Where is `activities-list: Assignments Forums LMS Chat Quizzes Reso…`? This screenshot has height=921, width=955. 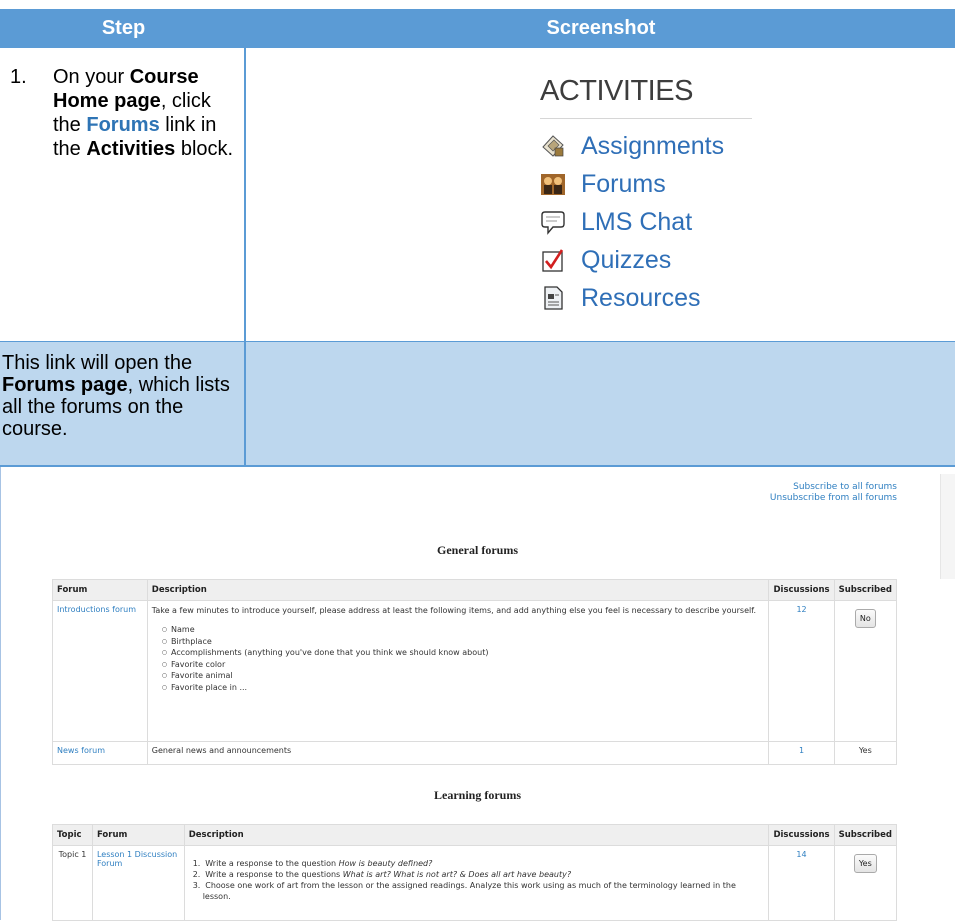
activities-list: Assignments Forums LMS Chat Quizzes Reso… is located at coordinates (646, 222).